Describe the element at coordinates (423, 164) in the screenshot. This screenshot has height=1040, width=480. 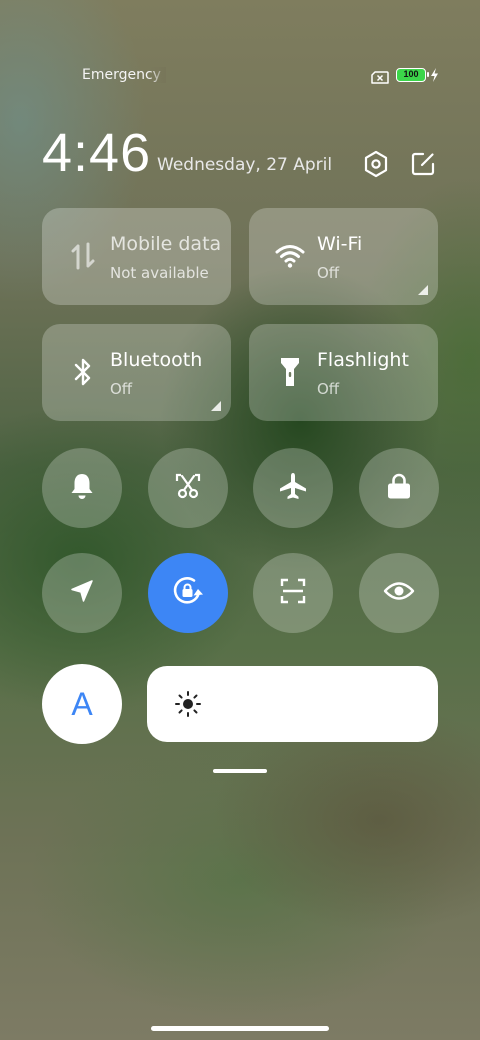
I see `edit-icon` at that location.